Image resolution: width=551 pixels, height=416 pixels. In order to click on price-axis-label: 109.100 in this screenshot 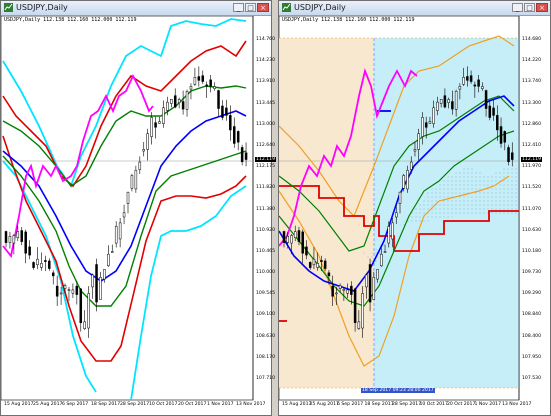, I will do `click(265, 315)`.